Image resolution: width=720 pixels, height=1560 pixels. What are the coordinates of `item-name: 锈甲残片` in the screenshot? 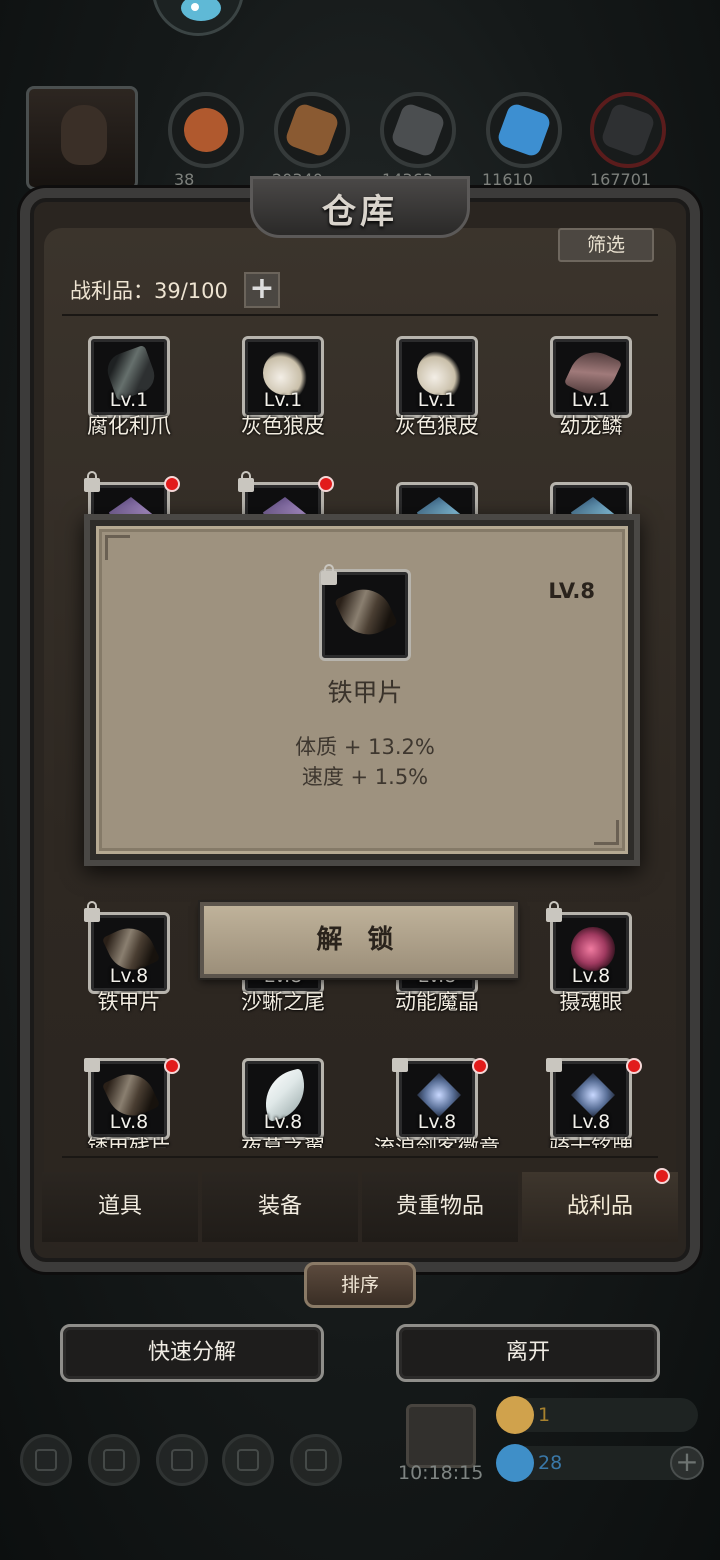 It's located at (129, 1142).